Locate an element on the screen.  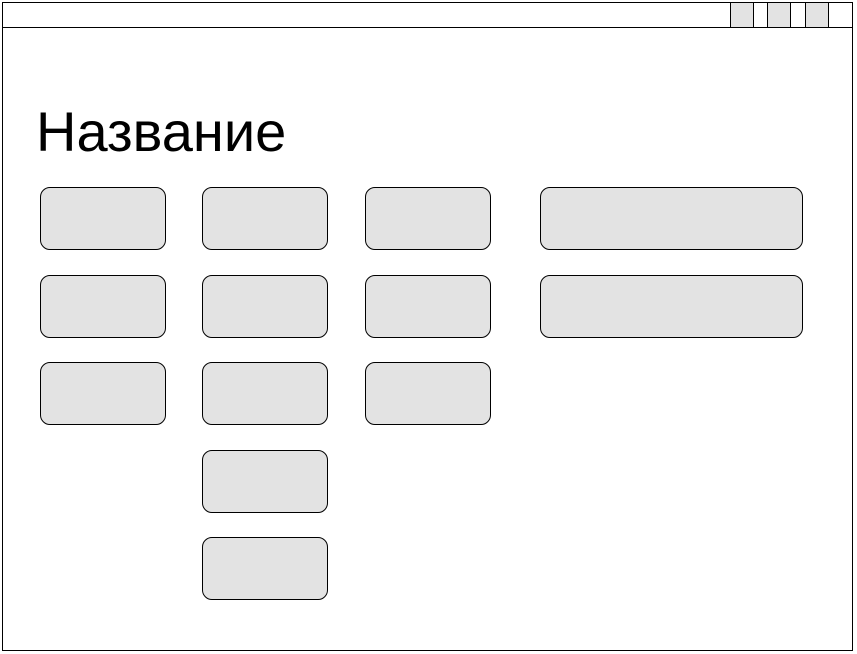
tile-col2-row1 is located at coordinates (265, 218).